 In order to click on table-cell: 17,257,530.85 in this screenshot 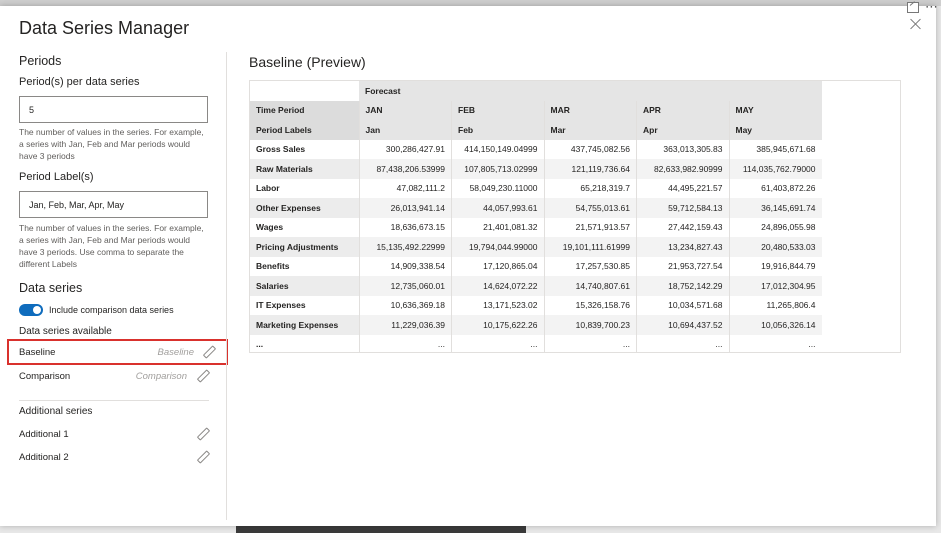, I will do `click(590, 266)`.